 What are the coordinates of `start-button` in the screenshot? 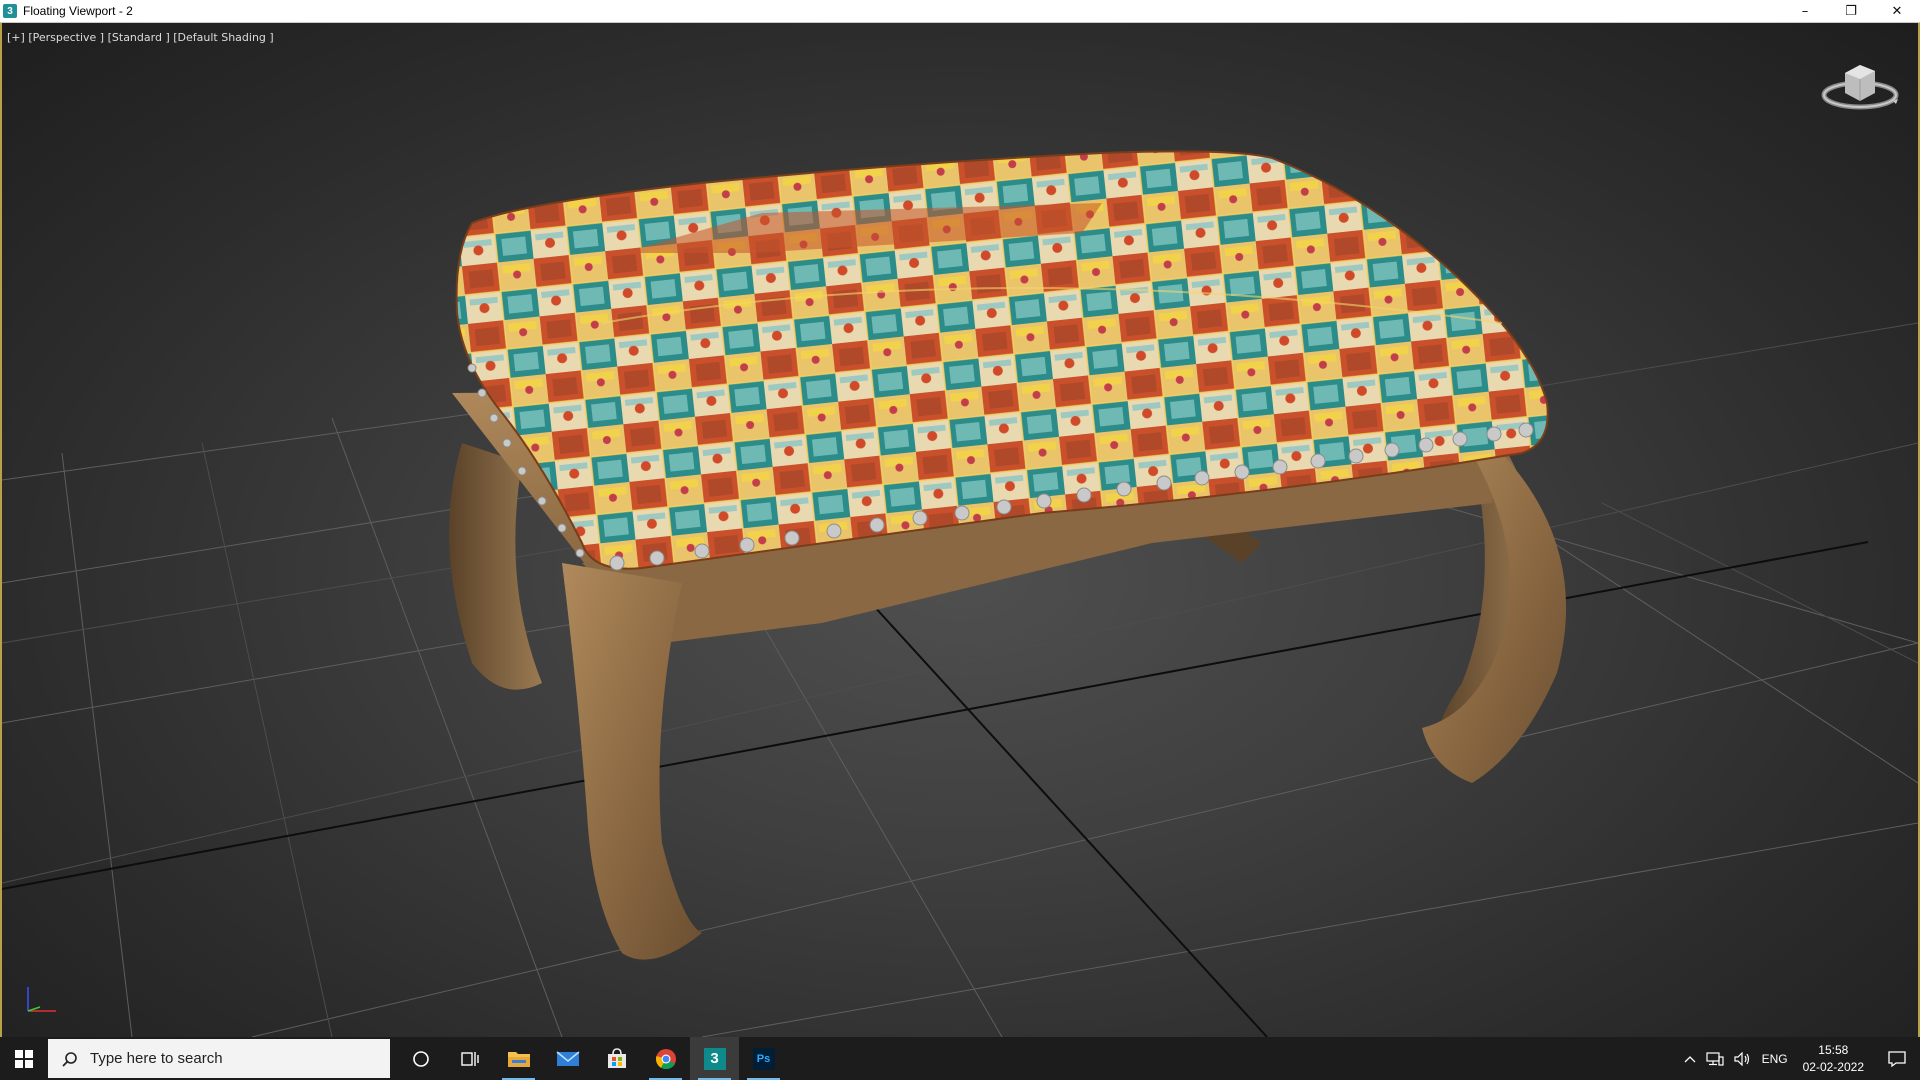 It's located at (24, 1058).